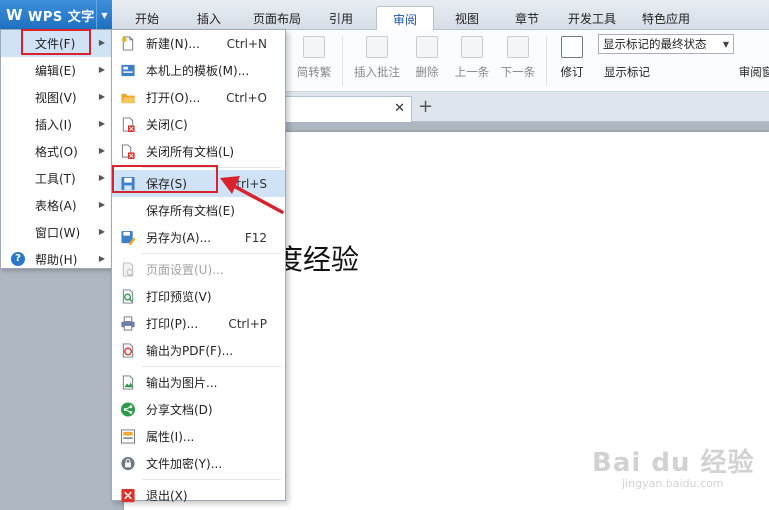  What do you see at coordinates (198, 495) in the screenshot?
I see `menu-item-exit: 退出(X)` at bounding box center [198, 495].